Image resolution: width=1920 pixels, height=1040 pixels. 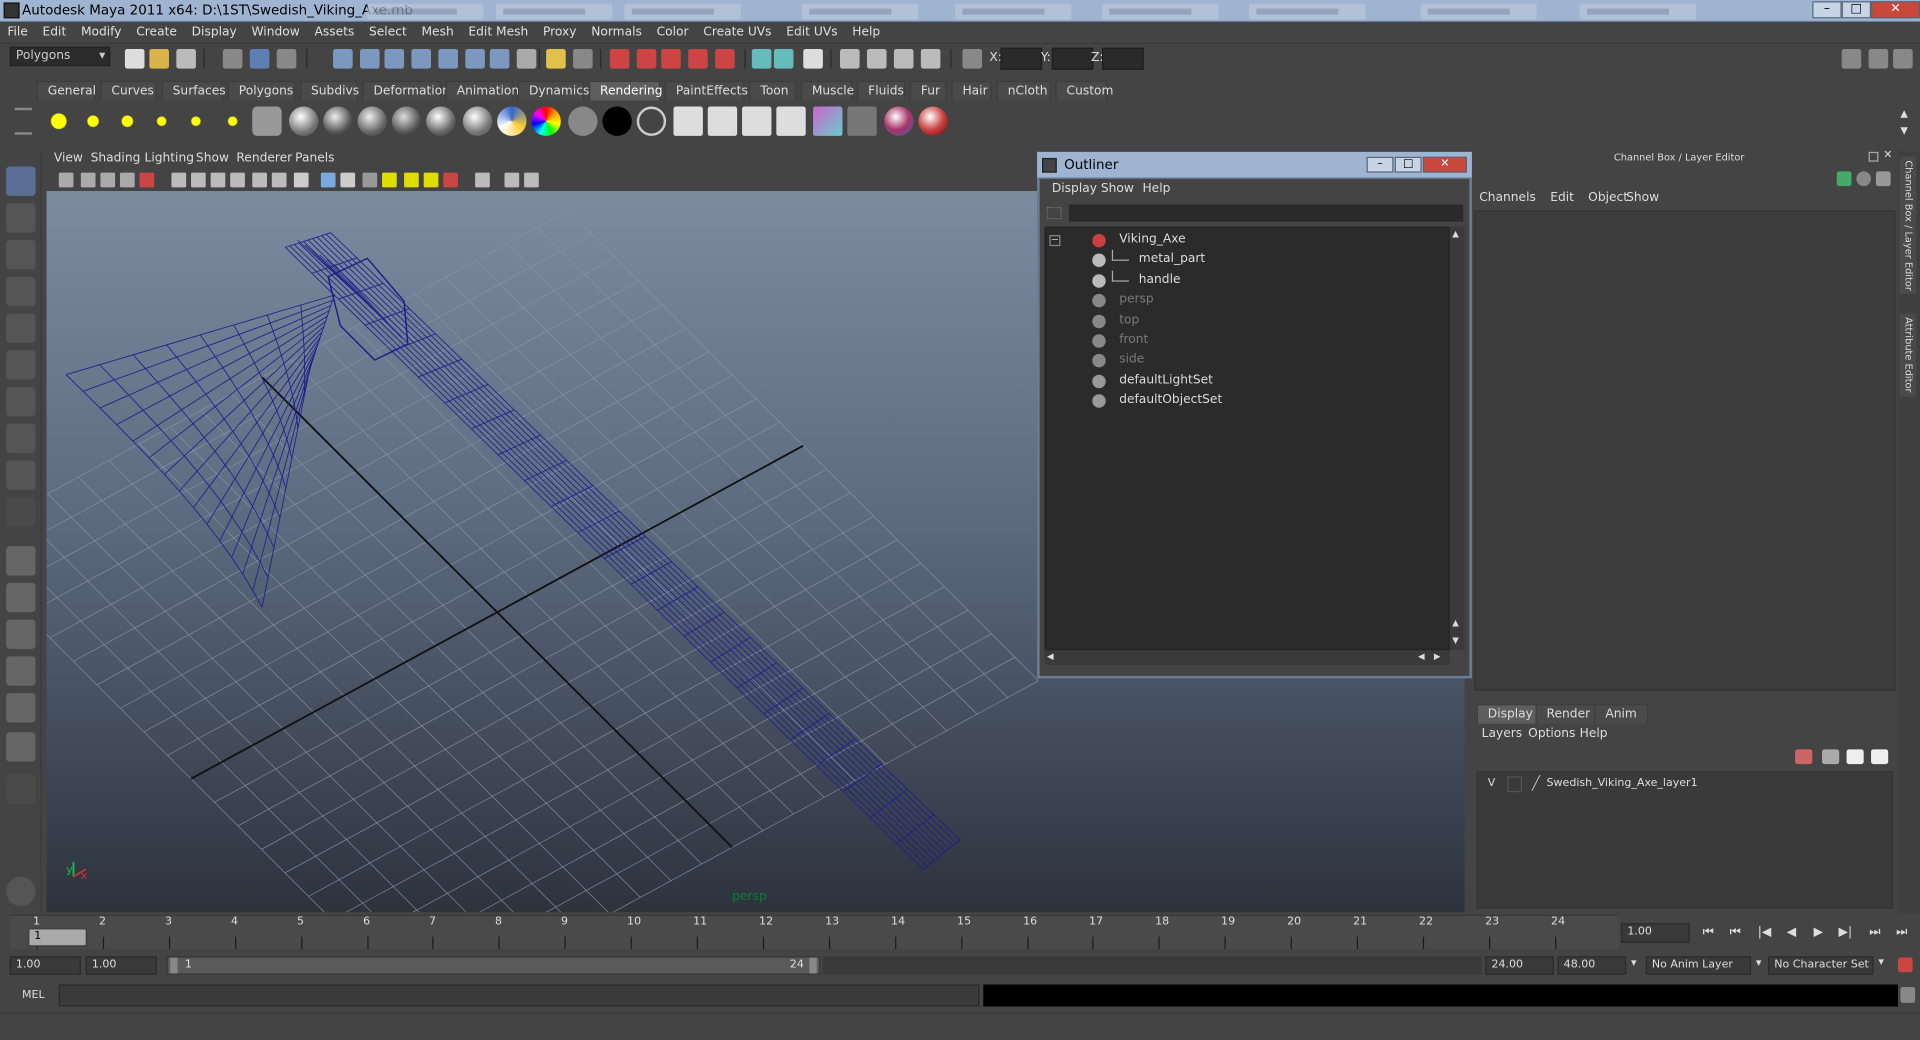 I want to click on viewport-menu-panels: Panels, so click(x=314, y=158).